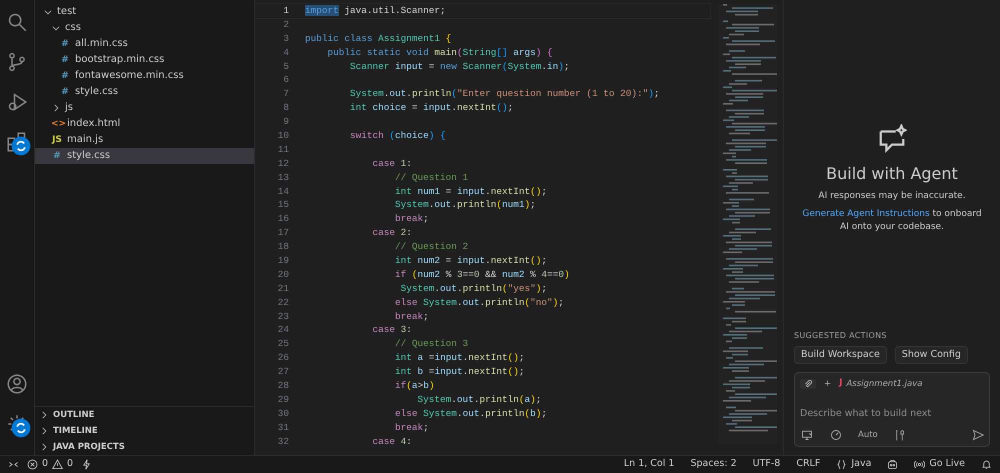 The width and height of the screenshot is (1000, 473). I want to click on warning-icon, so click(58, 464).